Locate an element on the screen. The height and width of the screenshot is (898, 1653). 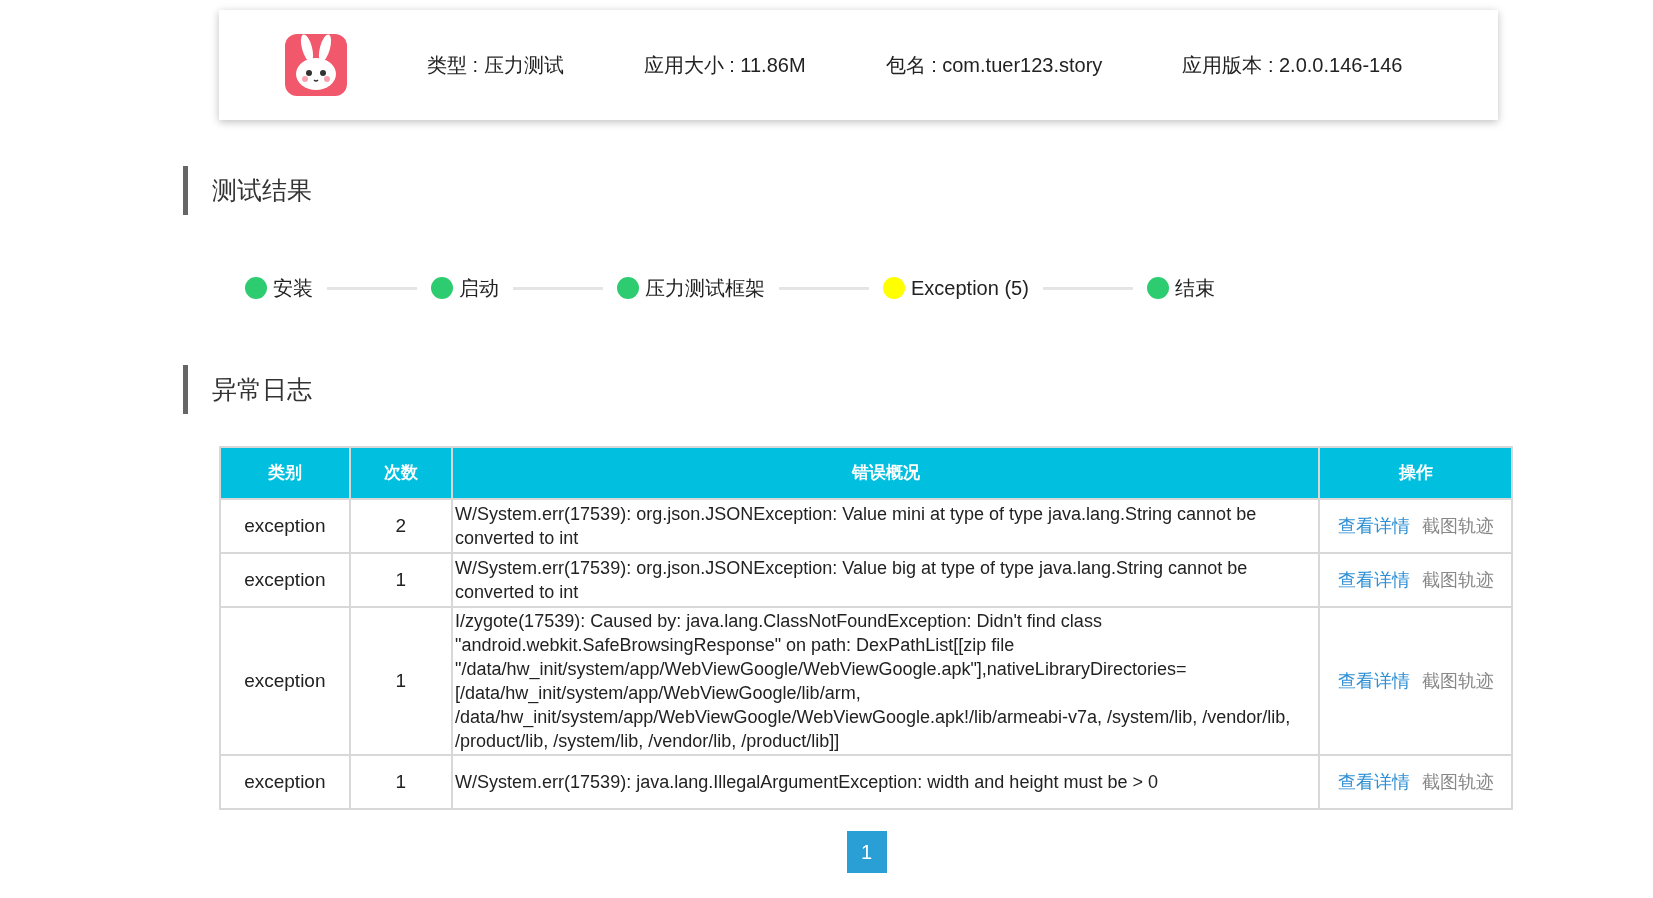
app-info-field: 包名 : com.tuer123.story is located at coordinates (994, 65).